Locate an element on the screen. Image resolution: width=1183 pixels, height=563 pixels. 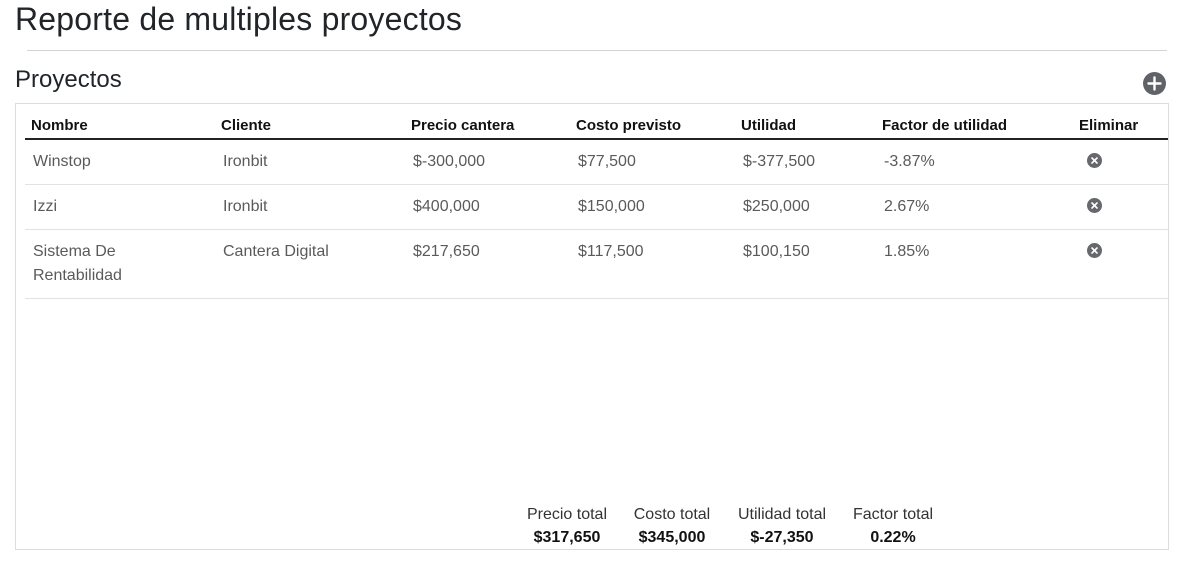
total-factor-label: Factor total is located at coordinates (893, 514).